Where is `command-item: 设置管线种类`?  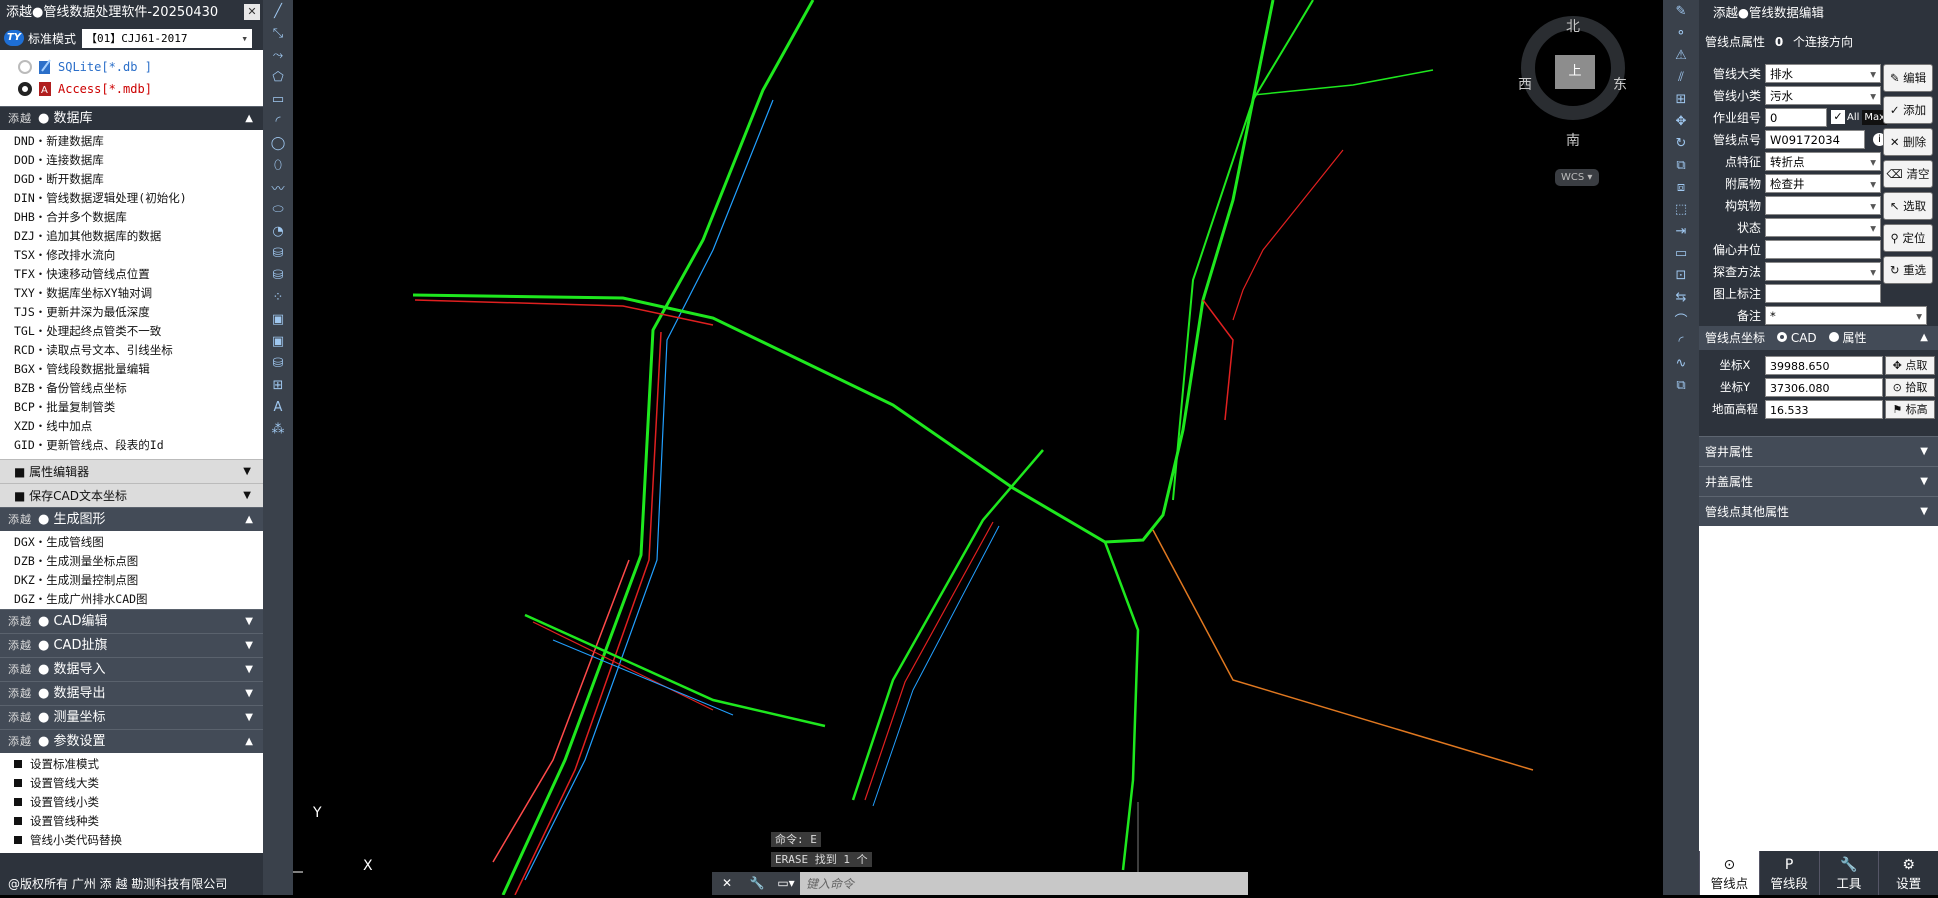 command-item: 设置管线种类 is located at coordinates (131, 821).